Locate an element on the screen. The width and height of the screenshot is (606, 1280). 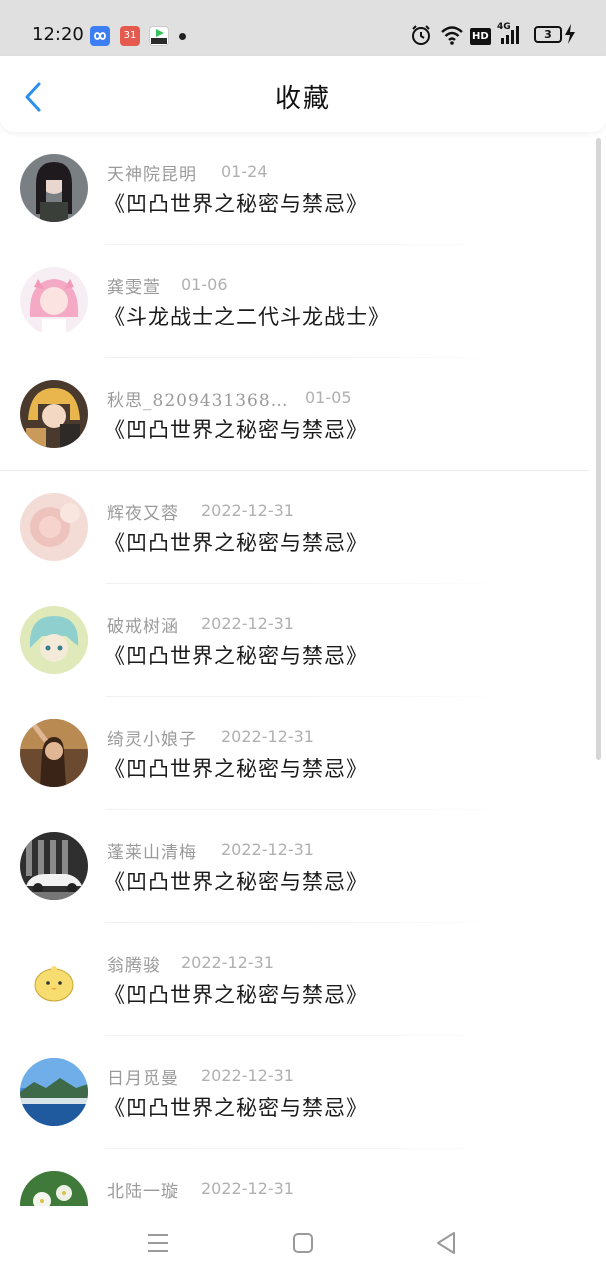
system-nav-bar is located at coordinates (303, 1243).